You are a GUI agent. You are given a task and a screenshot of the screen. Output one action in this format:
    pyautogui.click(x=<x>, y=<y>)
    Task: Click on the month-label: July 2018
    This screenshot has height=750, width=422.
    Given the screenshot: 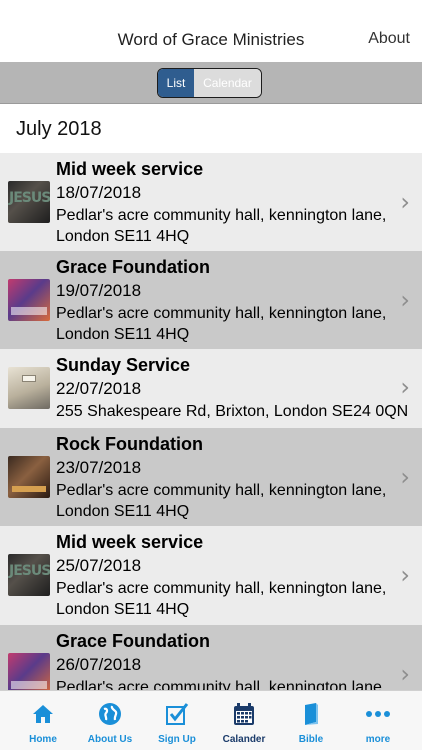 What is the action you would take?
    pyautogui.click(x=59, y=129)
    